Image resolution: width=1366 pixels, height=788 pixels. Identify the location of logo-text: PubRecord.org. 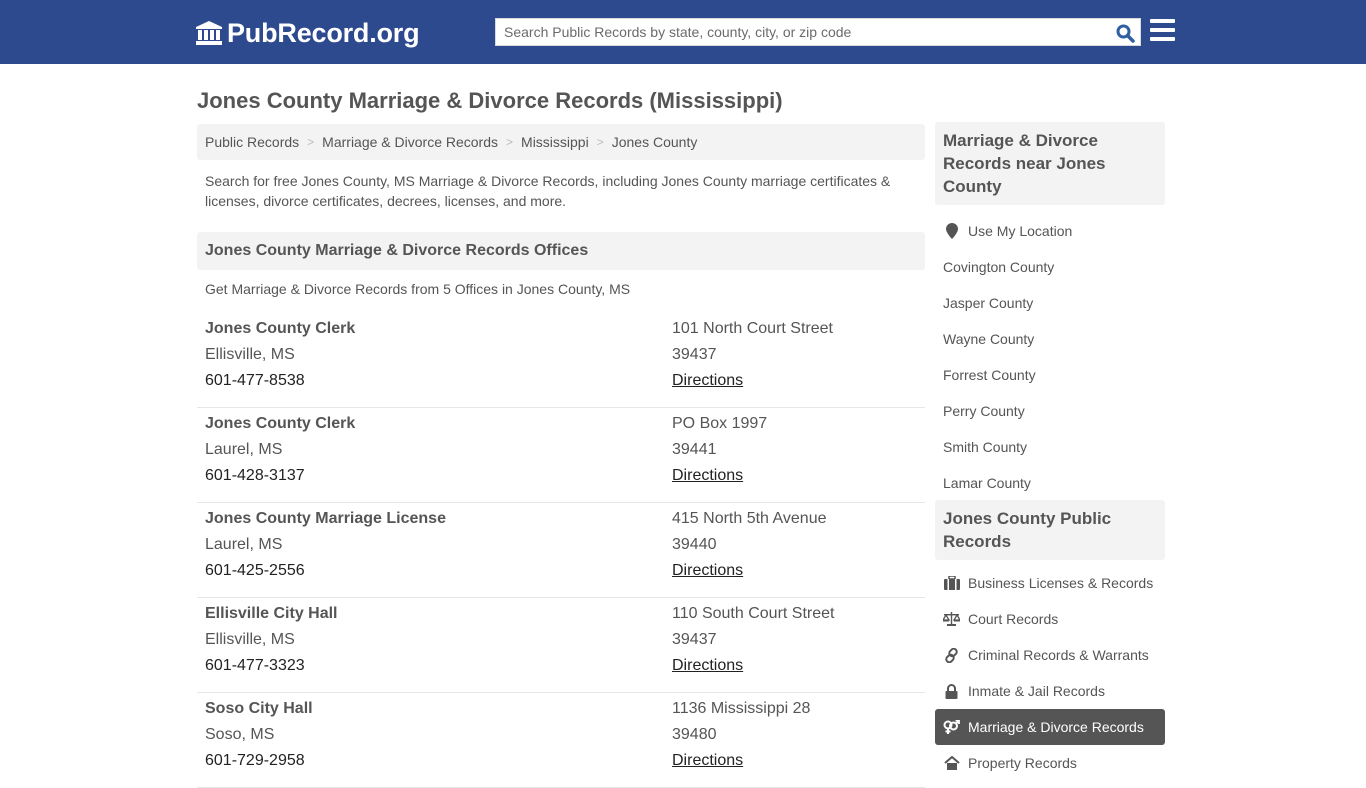
(323, 32).